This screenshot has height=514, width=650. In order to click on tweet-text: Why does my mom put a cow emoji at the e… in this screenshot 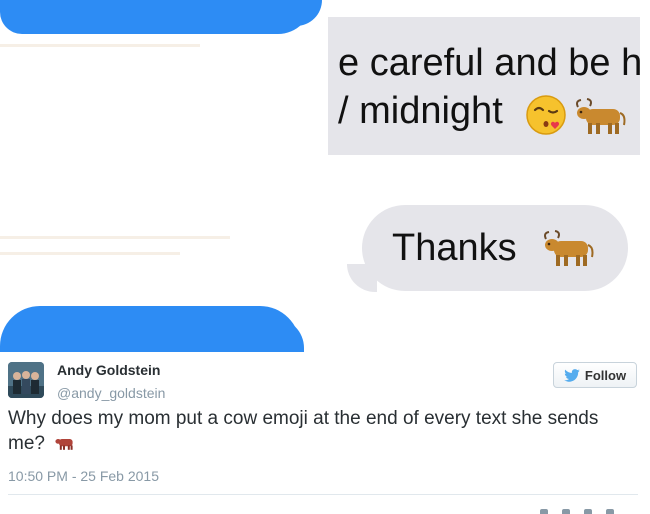, I will do `click(318, 431)`.